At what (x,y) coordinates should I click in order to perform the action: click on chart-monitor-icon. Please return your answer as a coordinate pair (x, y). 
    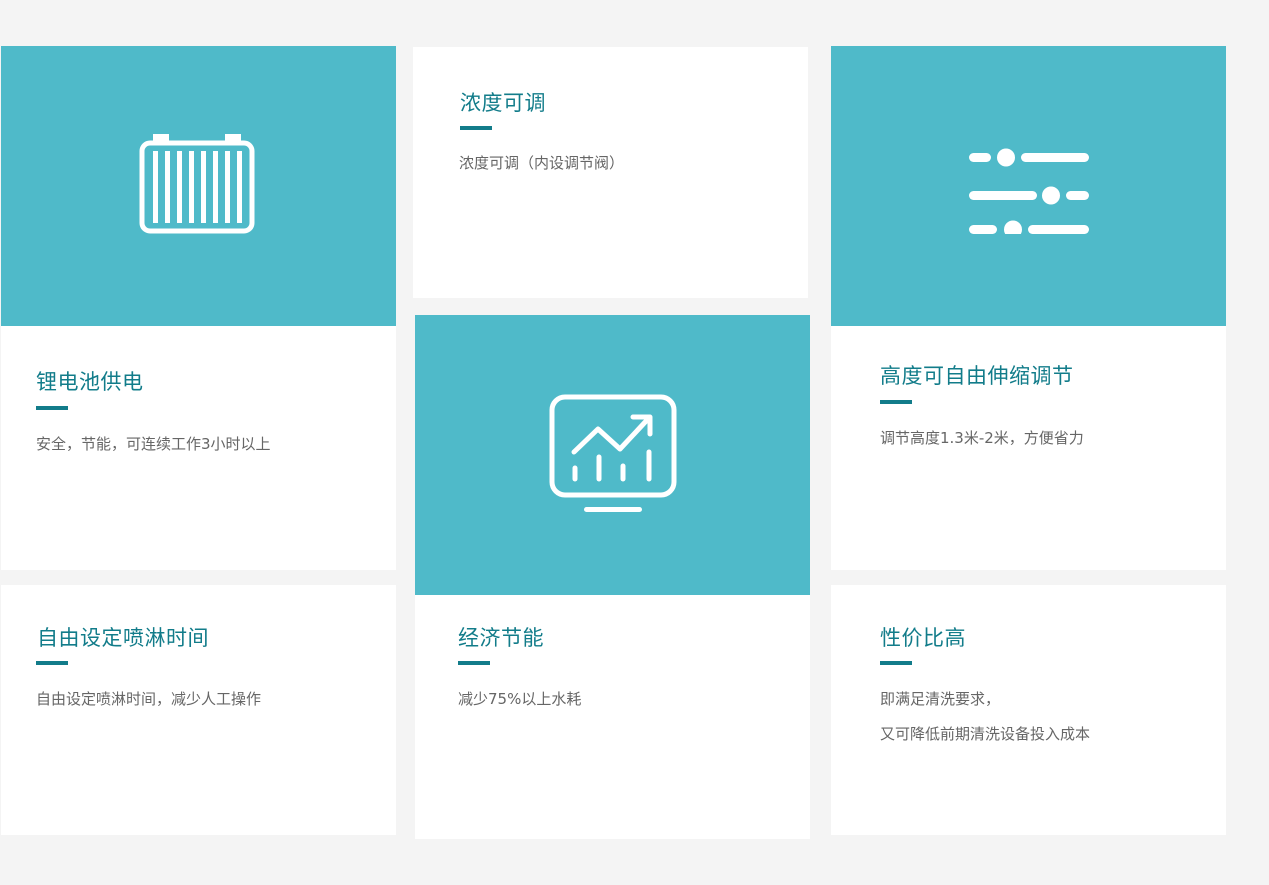
    Looking at the image, I should click on (612, 455).